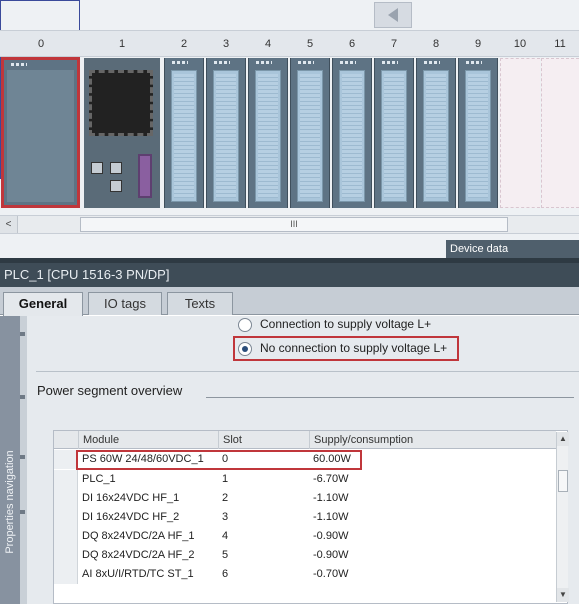 The image size is (579, 604). Describe the element at coordinates (99, 479) in the screenshot. I see `cell-module: PLC_1` at that location.